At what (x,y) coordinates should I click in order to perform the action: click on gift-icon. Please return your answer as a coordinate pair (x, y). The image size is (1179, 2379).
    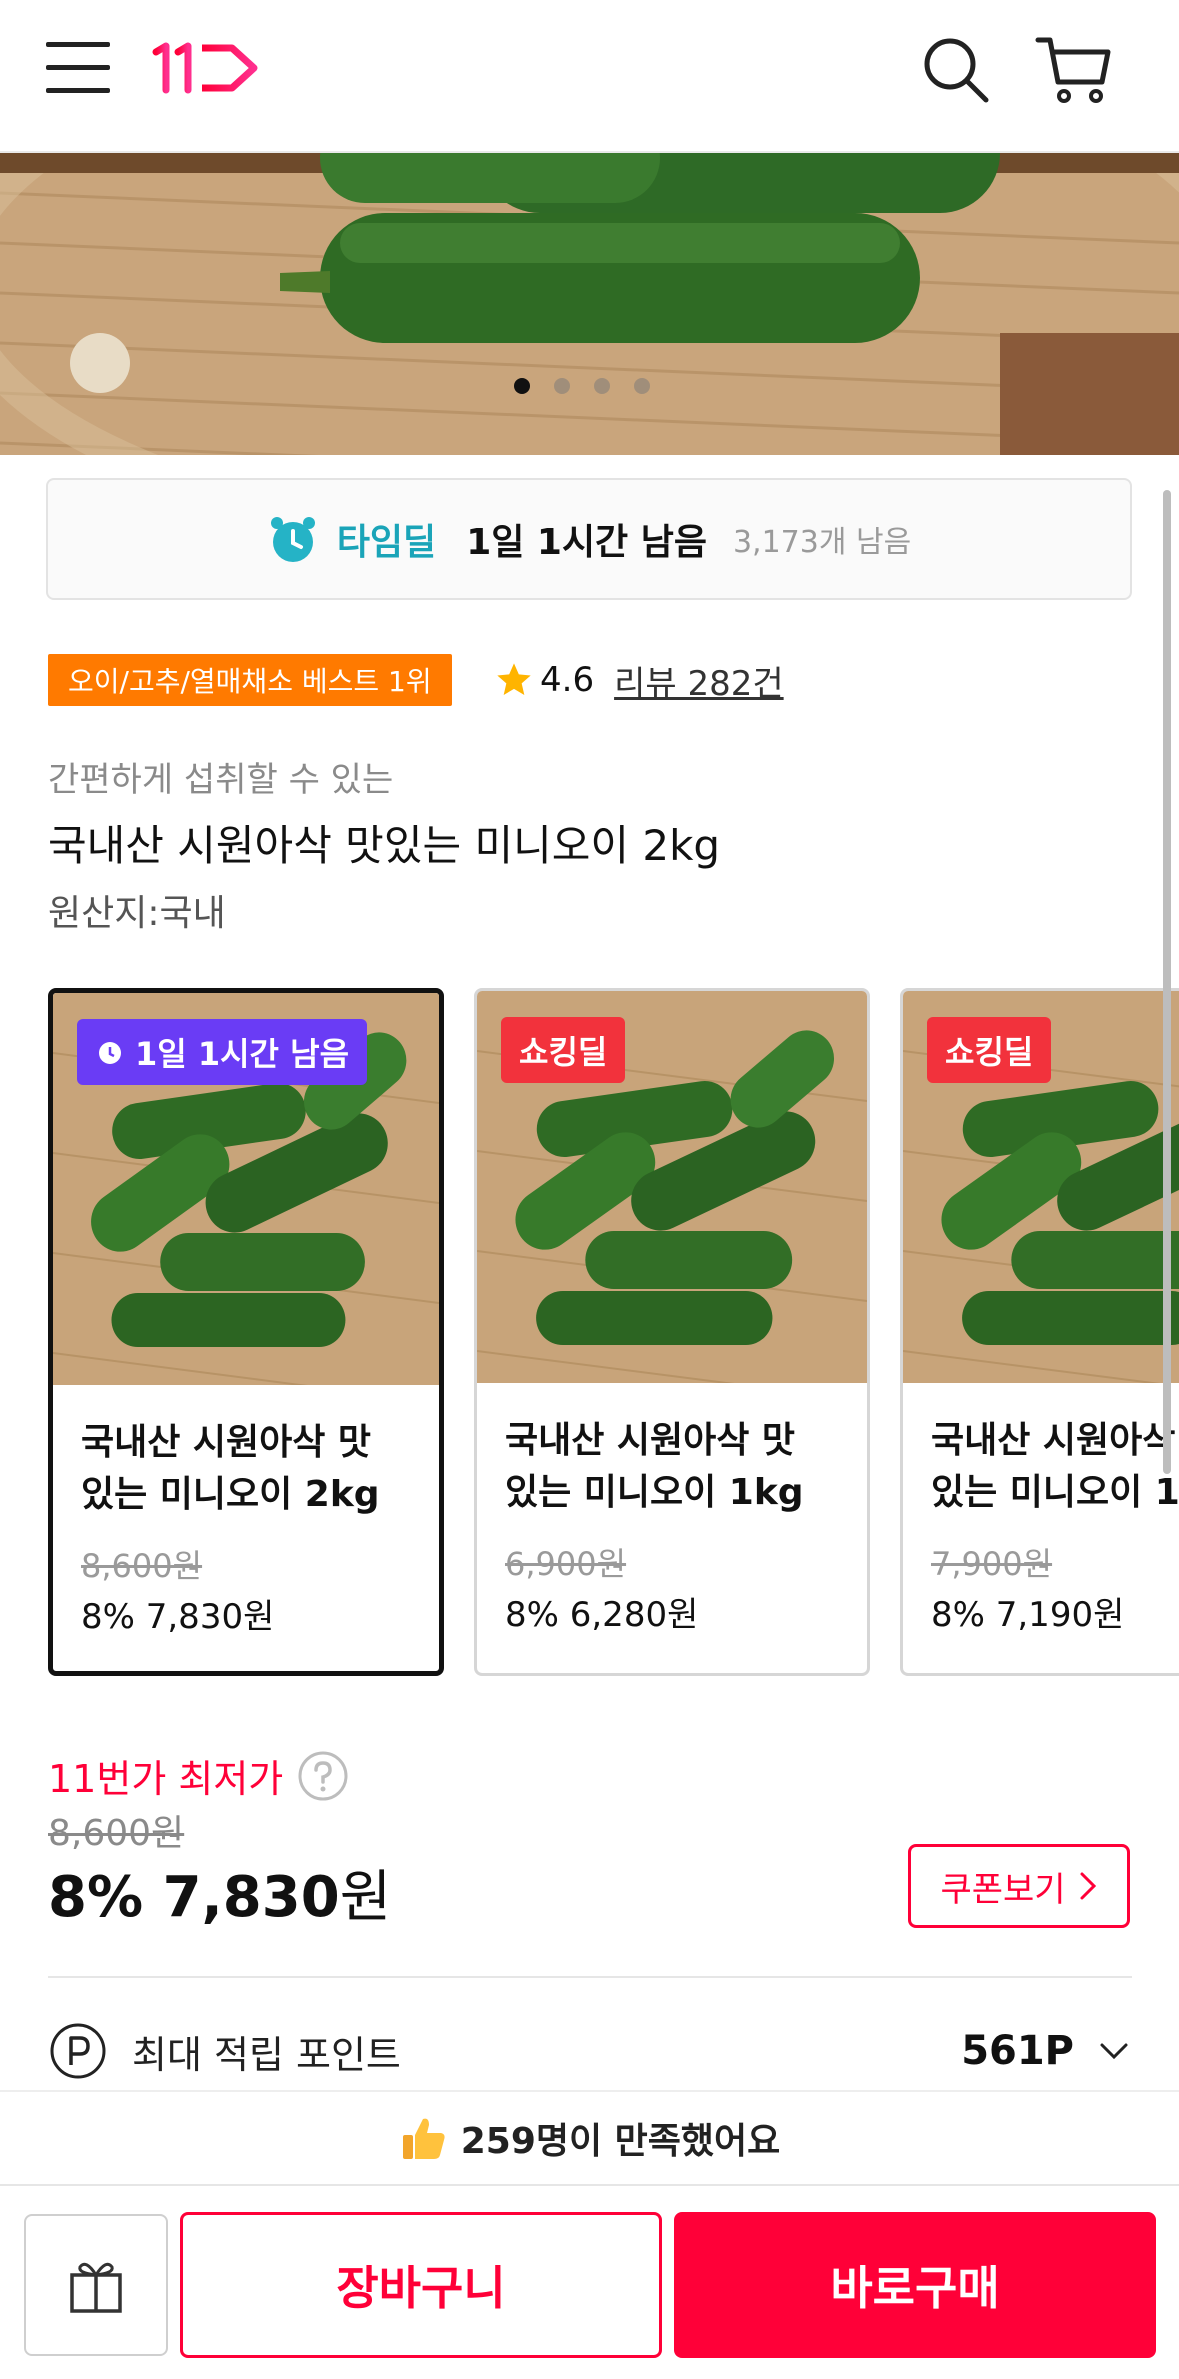
    Looking at the image, I should click on (96, 2287).